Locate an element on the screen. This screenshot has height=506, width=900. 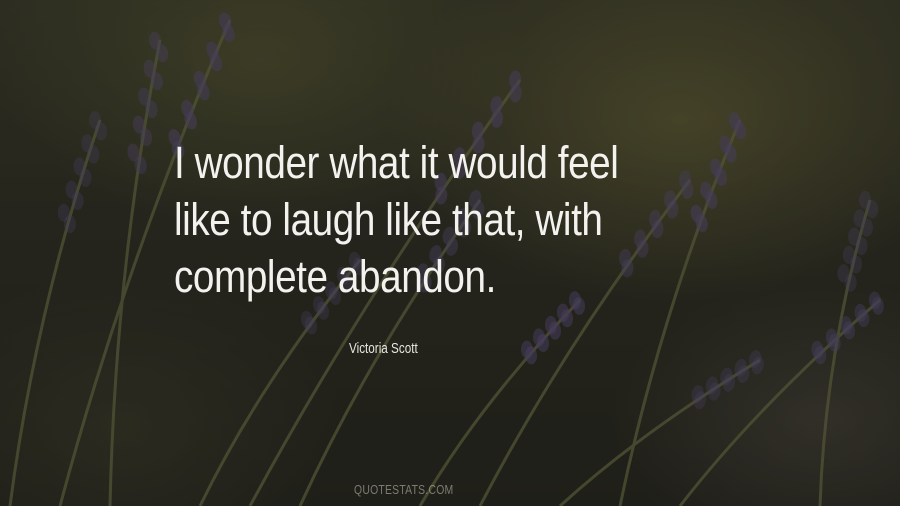
quote-author: Victoria Scott is located at coordinates (383, 348).